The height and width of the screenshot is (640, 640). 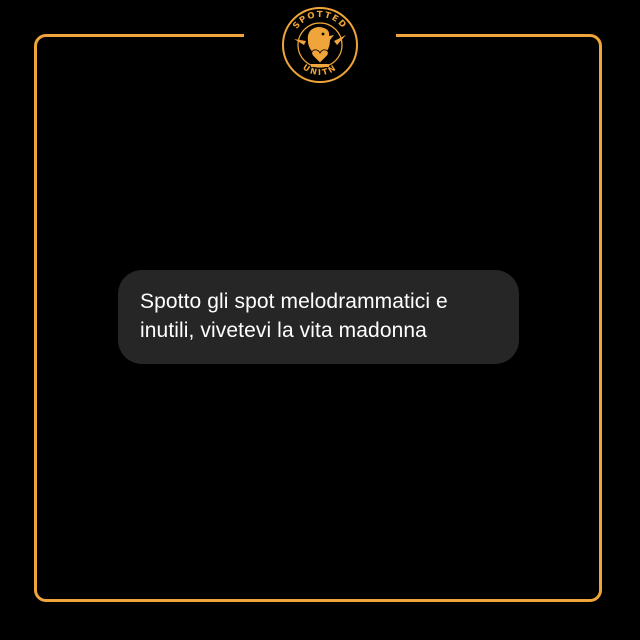 I want to click on message-line-1: Spotto gli spot melodrammatici e, so click(x=294, y=301).